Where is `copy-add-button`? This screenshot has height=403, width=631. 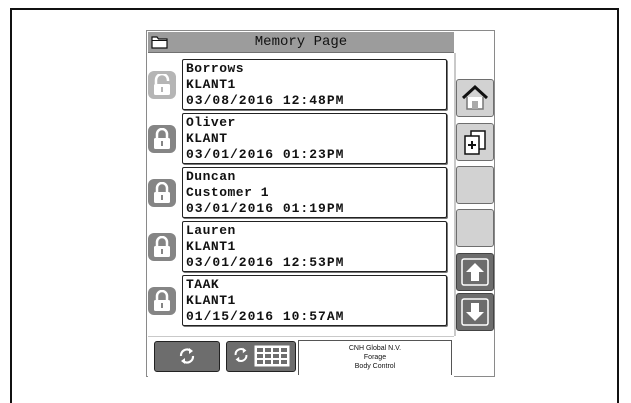 copy-add-button is located at coordinates (475, 142).